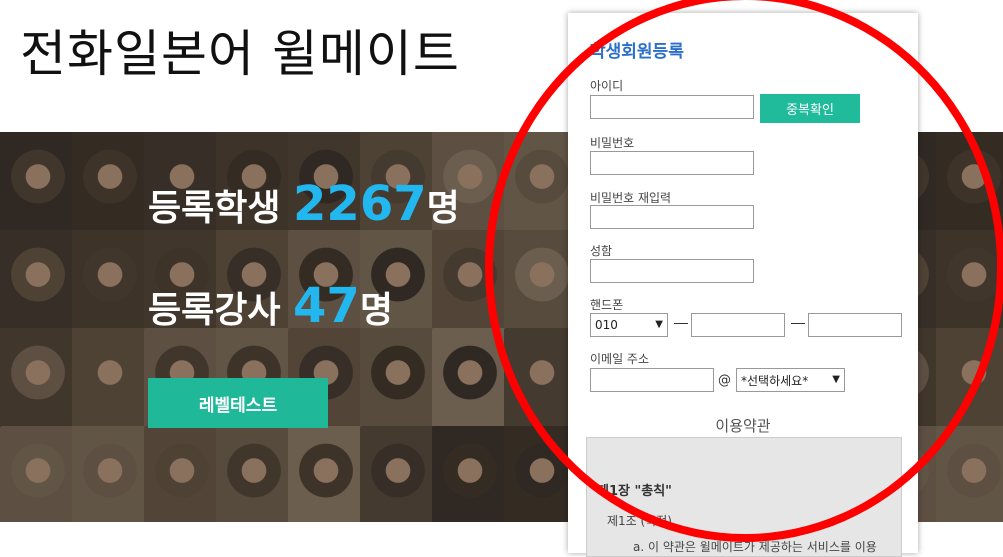 The image size is (1003, 557). Describe the element at coordinates (631, 198) in the screenshot. I see `password-confirm-label: 비밀번호 재입력` at that location.